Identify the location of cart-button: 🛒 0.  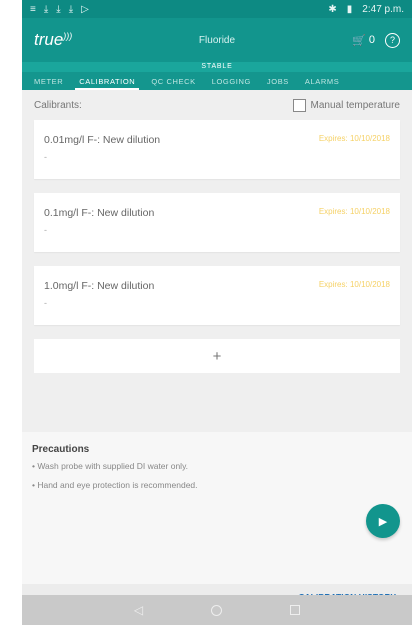
(363, 40).